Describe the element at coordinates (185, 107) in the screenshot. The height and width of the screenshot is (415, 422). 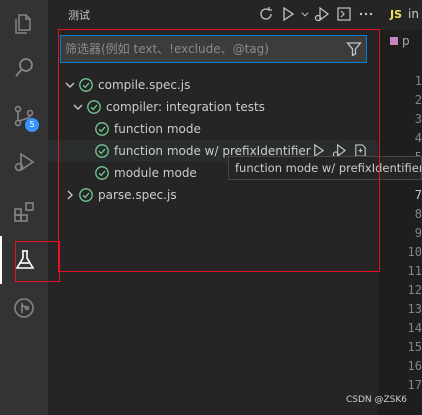
I see `tree-item-label: compiler: integration tests` at that location.